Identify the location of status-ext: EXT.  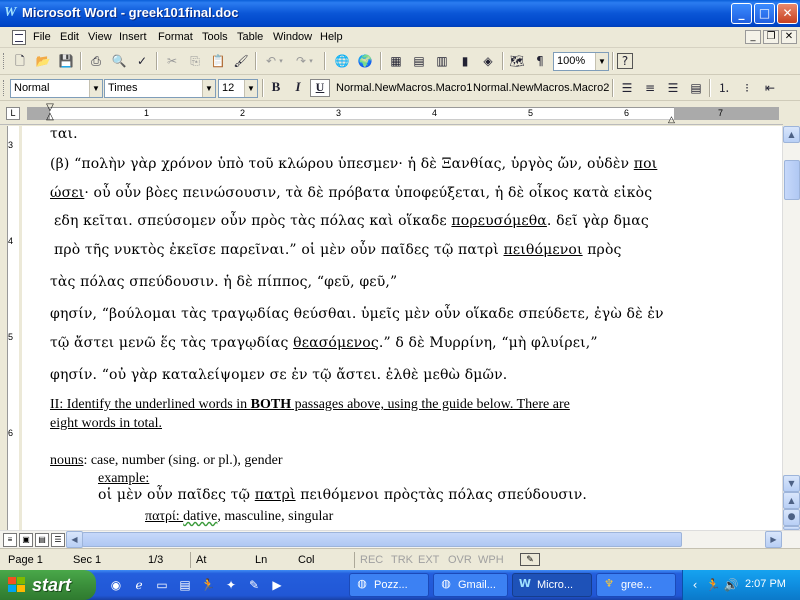
(428, 560).